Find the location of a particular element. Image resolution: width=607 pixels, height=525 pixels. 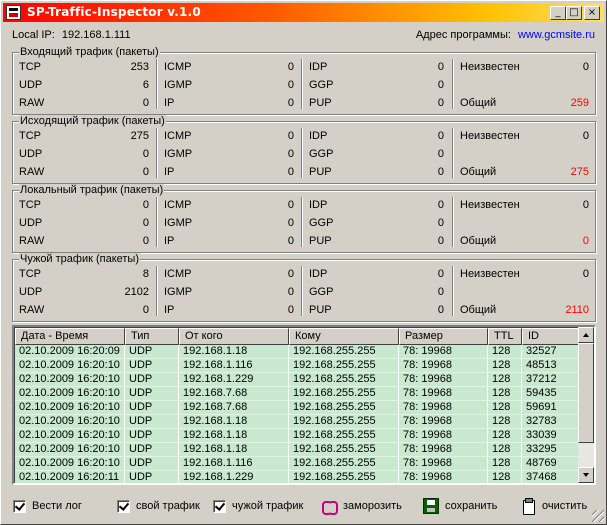

log-checkbox: Вести лог is located at coordinates (47, 506).